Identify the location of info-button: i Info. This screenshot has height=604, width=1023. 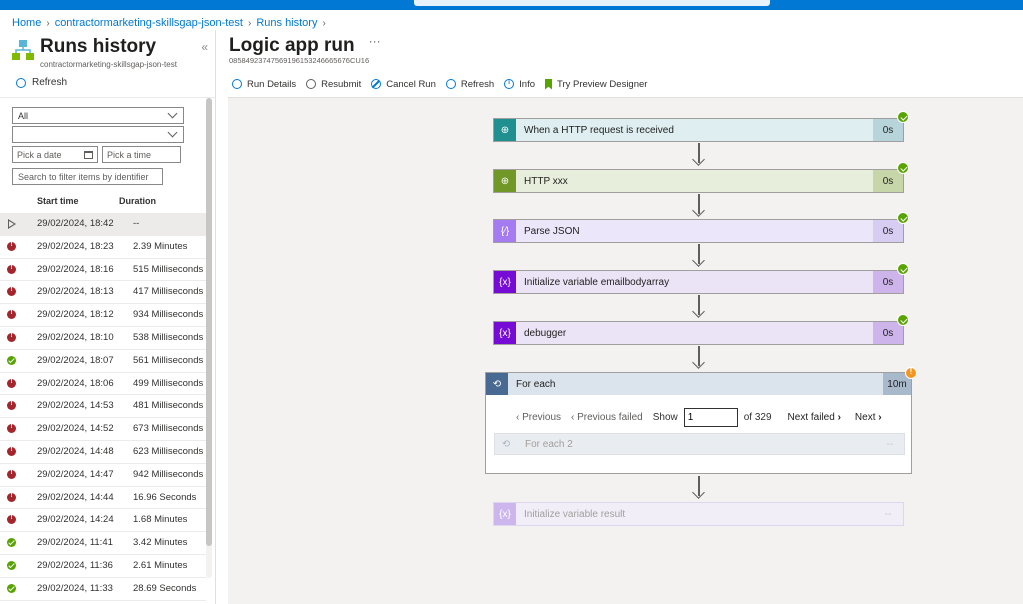
(519, 84).